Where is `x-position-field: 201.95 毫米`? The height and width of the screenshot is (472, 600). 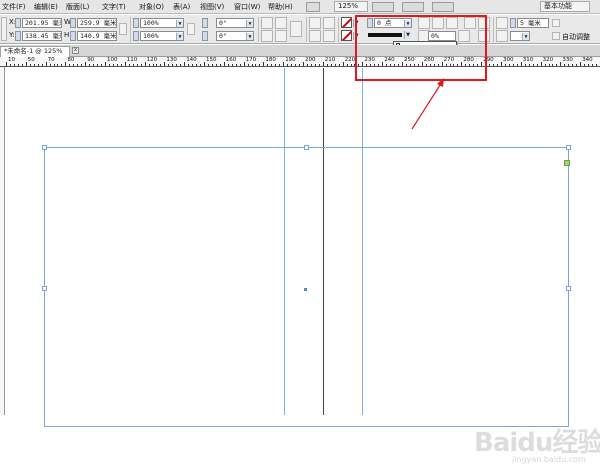
x-position-field: 201.95 毫米 is located at coordinates (42, 23).